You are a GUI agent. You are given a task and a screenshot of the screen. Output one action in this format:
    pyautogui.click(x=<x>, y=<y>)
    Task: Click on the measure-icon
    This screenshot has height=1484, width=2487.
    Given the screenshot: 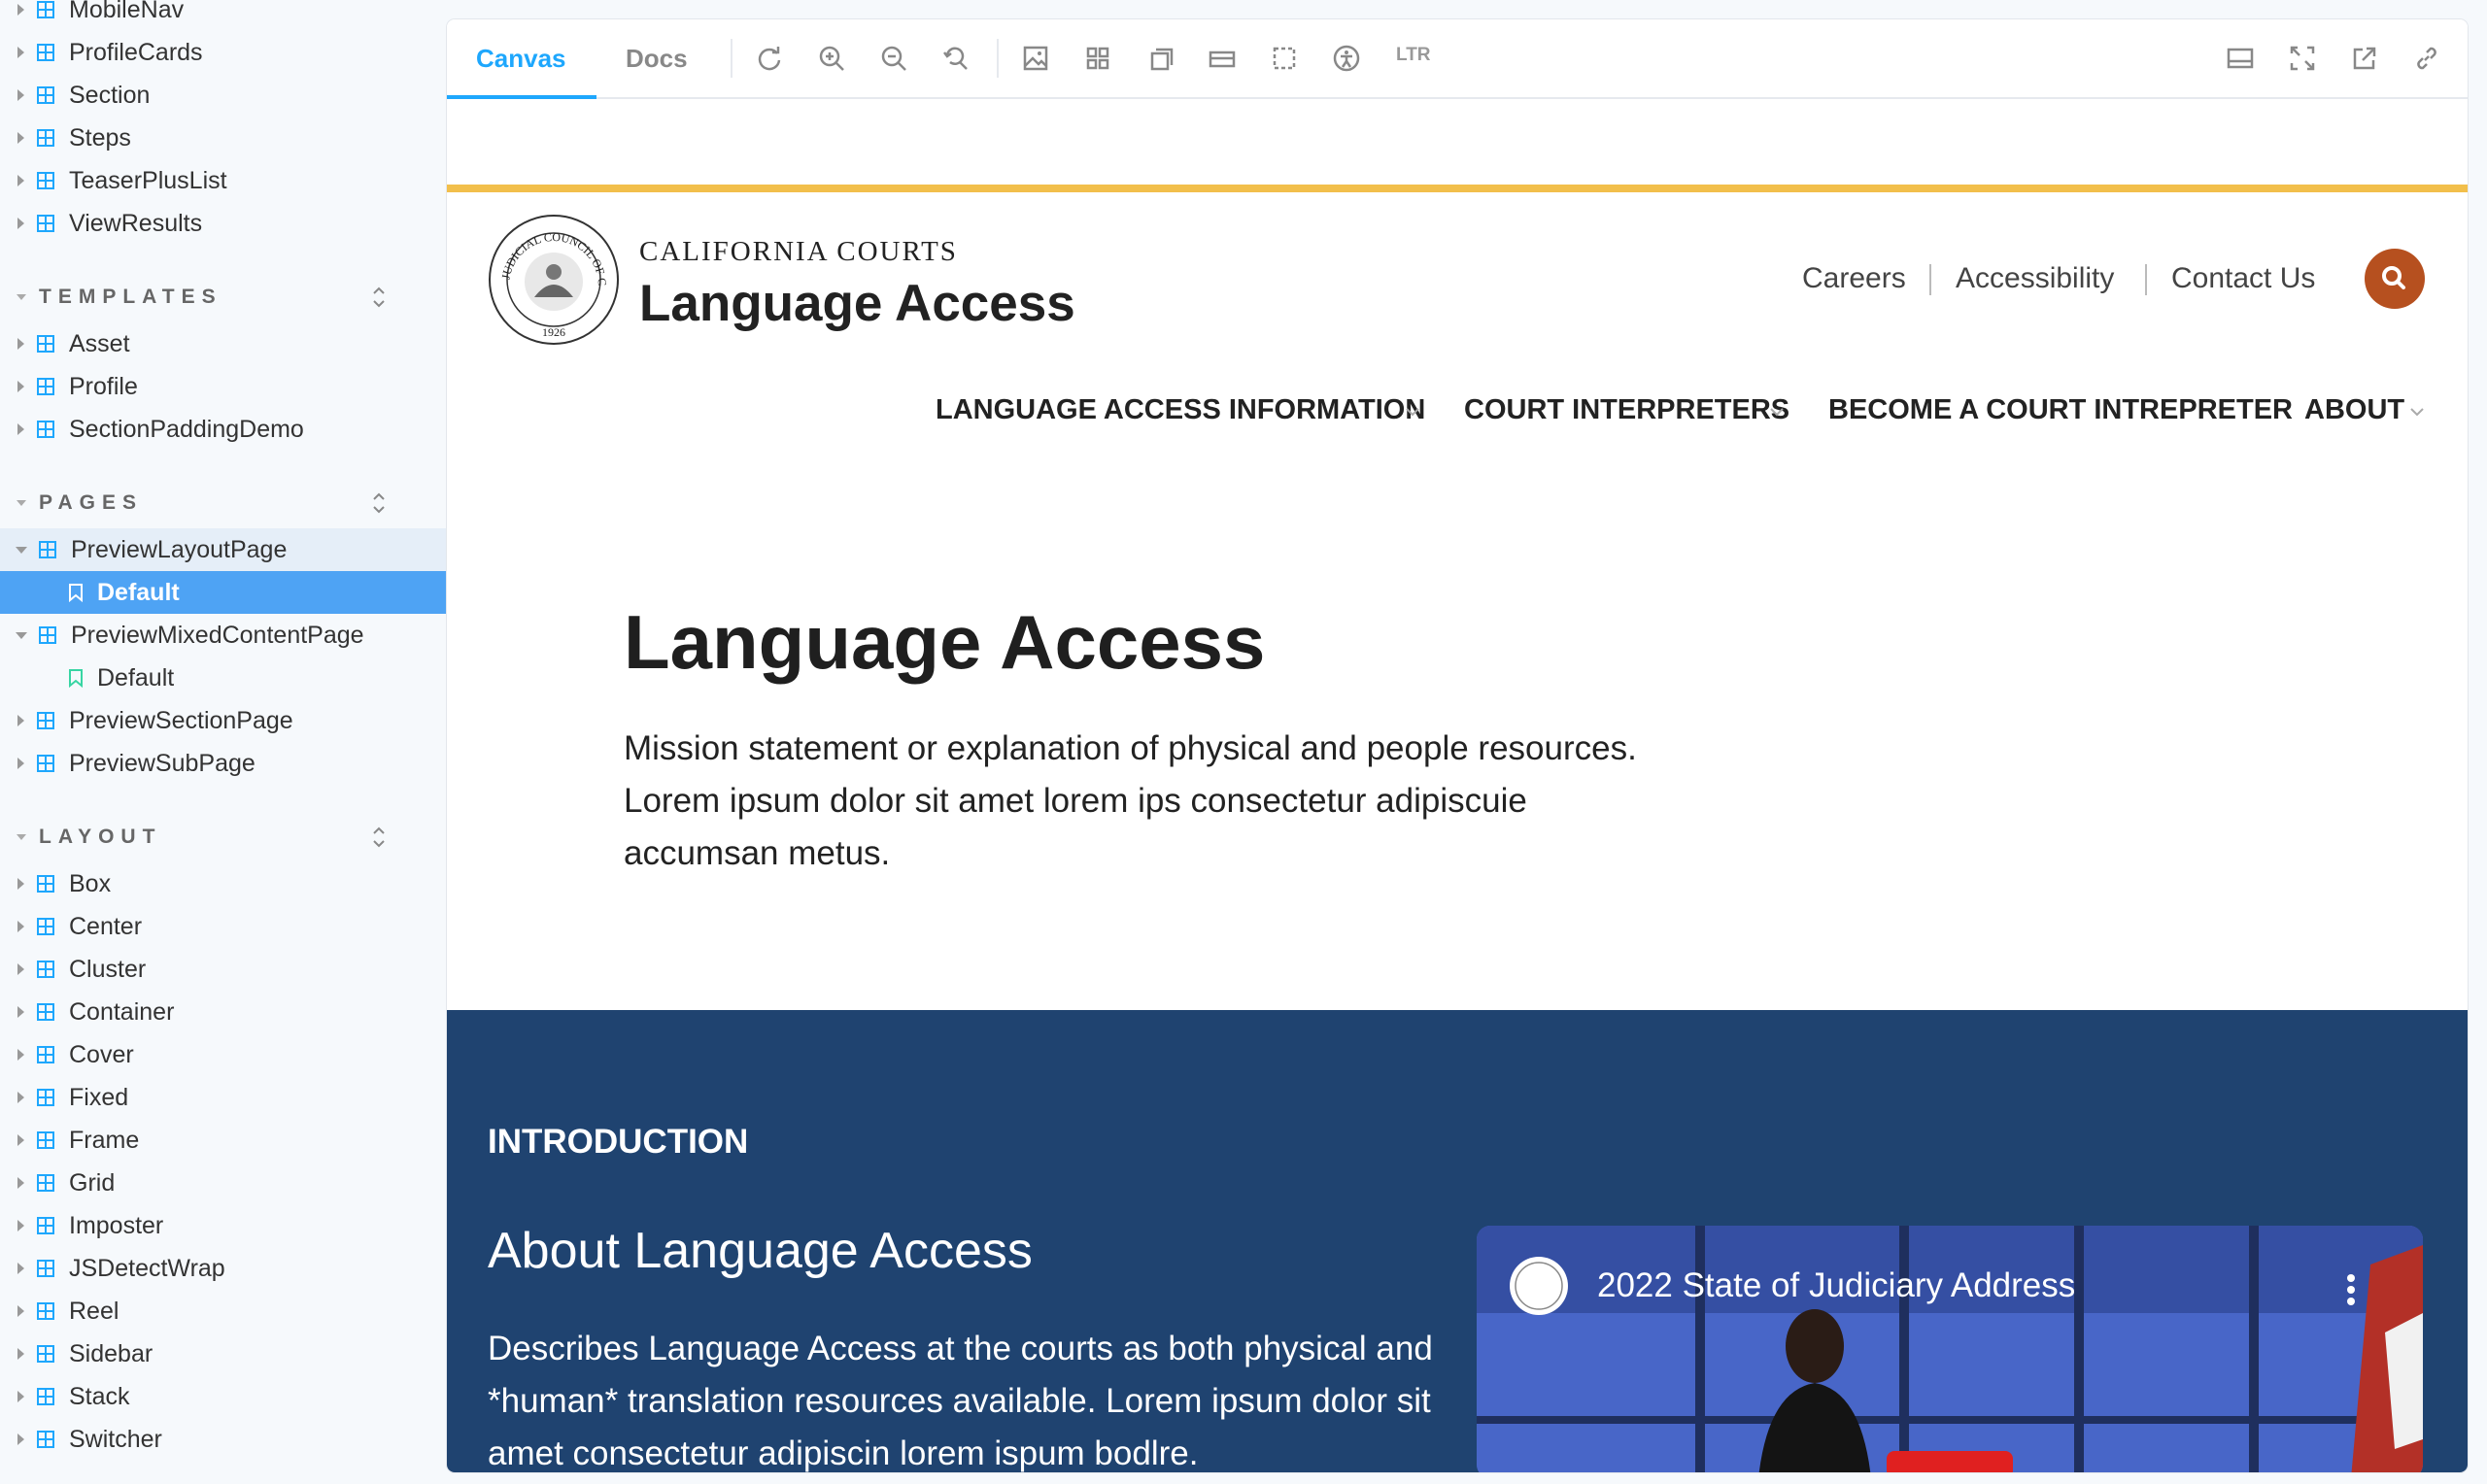 What is the action you would take?
    pyautogui.click(x=1222, y=58)
    